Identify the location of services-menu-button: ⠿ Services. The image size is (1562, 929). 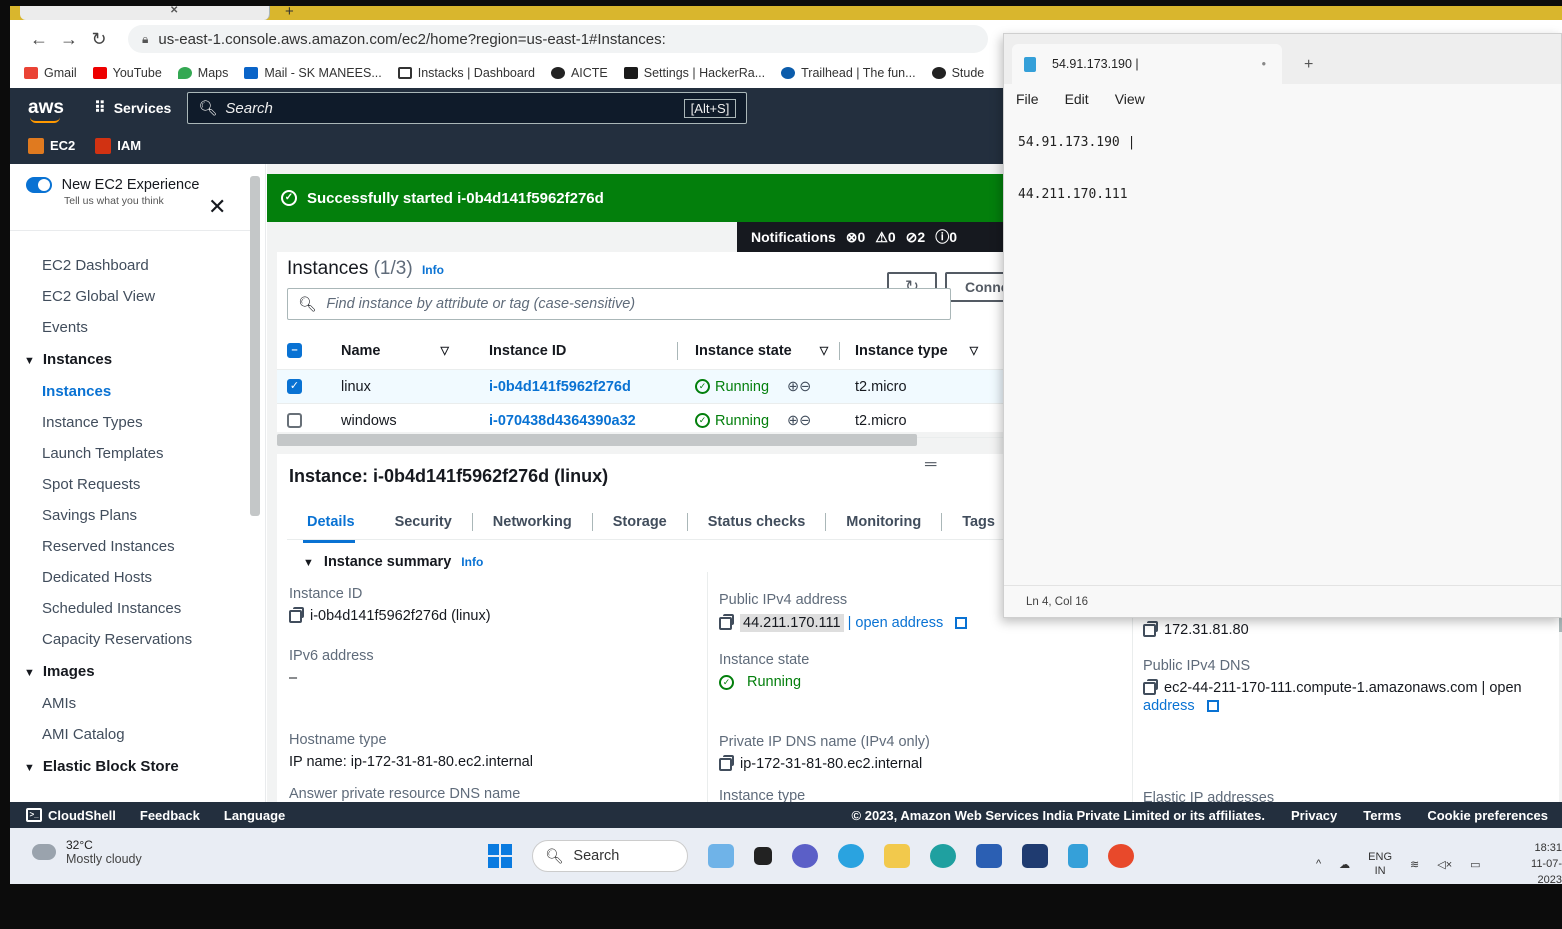
(132, 108).